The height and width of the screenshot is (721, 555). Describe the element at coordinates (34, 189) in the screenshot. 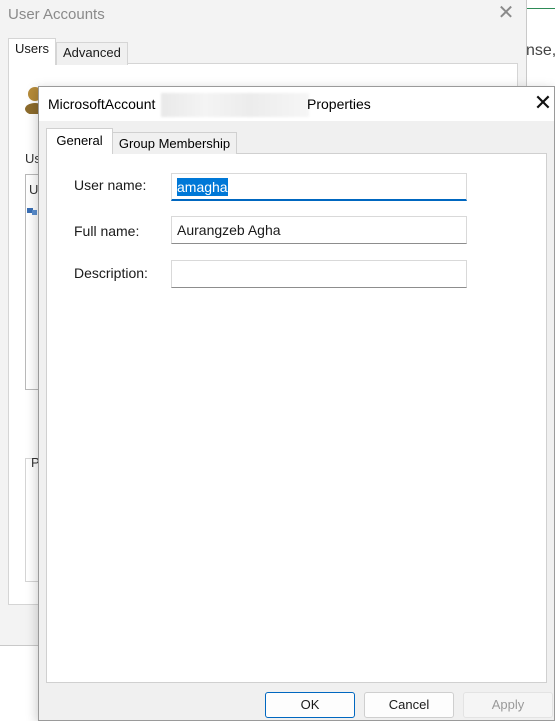

I see `users-list-header: U` at that location.